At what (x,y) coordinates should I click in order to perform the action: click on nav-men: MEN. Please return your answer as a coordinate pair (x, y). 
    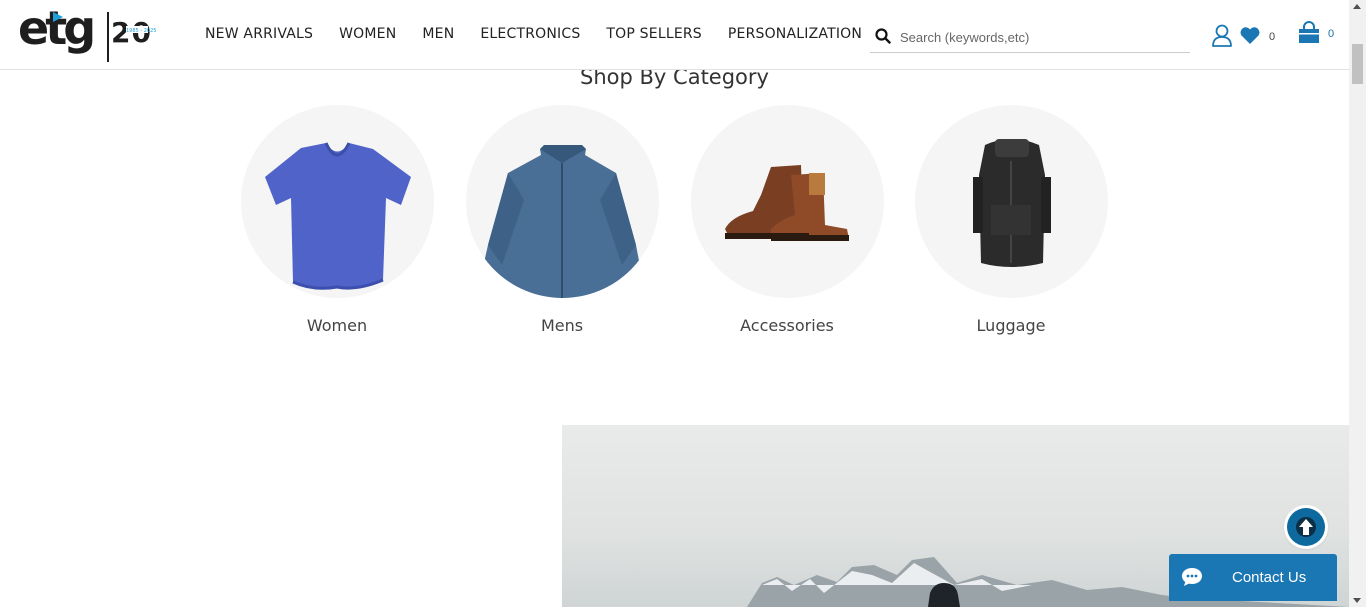
    Looking at the image, I should click on (438, 34).